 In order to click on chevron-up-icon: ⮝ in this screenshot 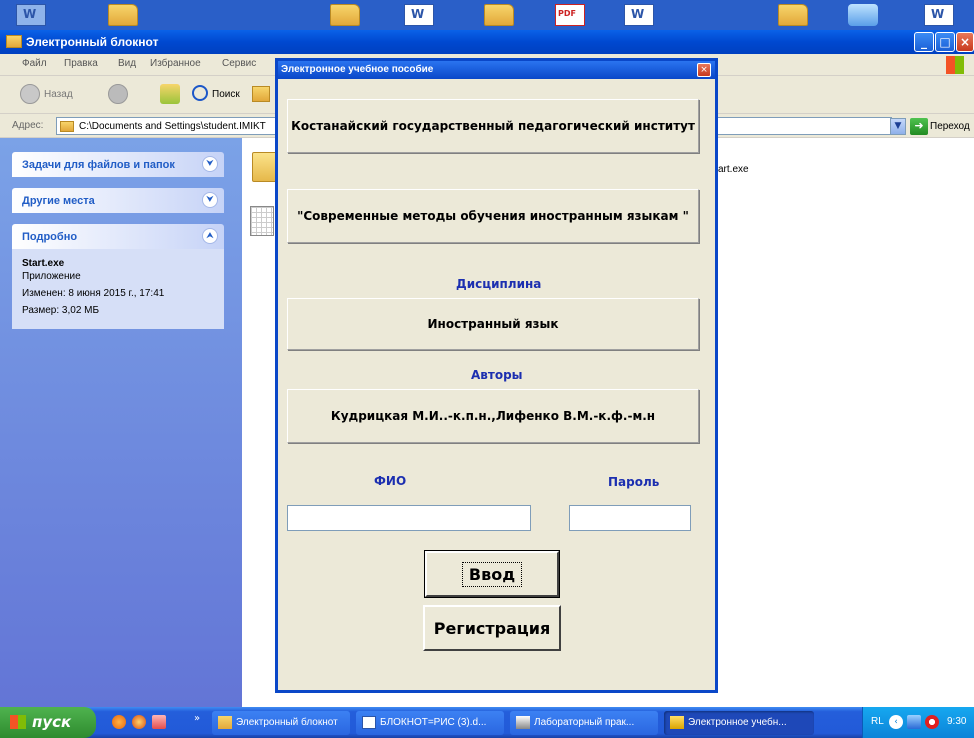, I will do `click(210, 236)`.